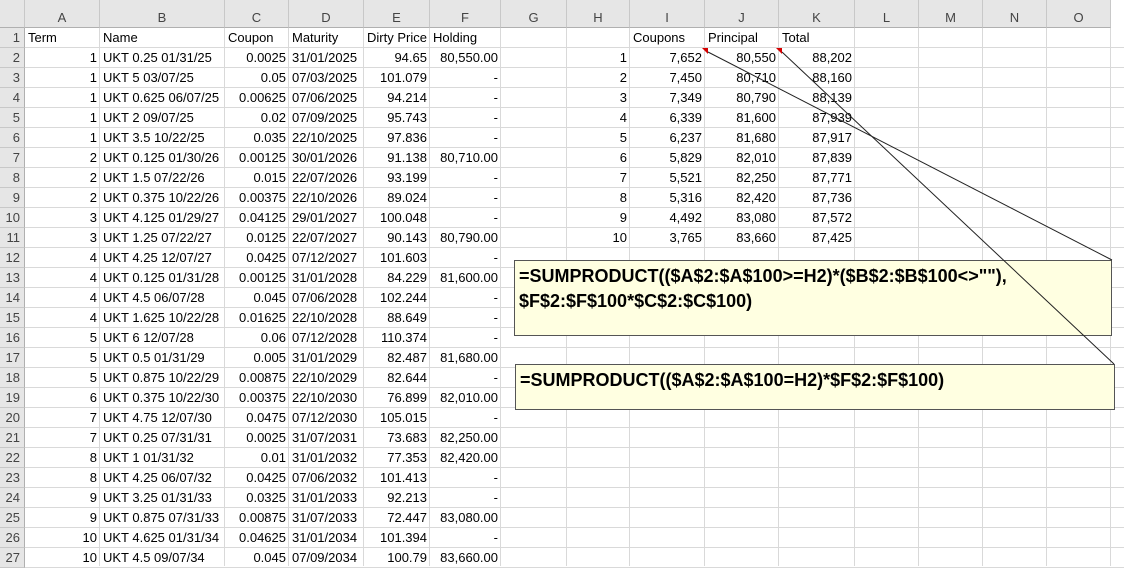  Describe the element at coordinates (12, 58) in the screenshot. I see `row-header-2: 2` at that location.